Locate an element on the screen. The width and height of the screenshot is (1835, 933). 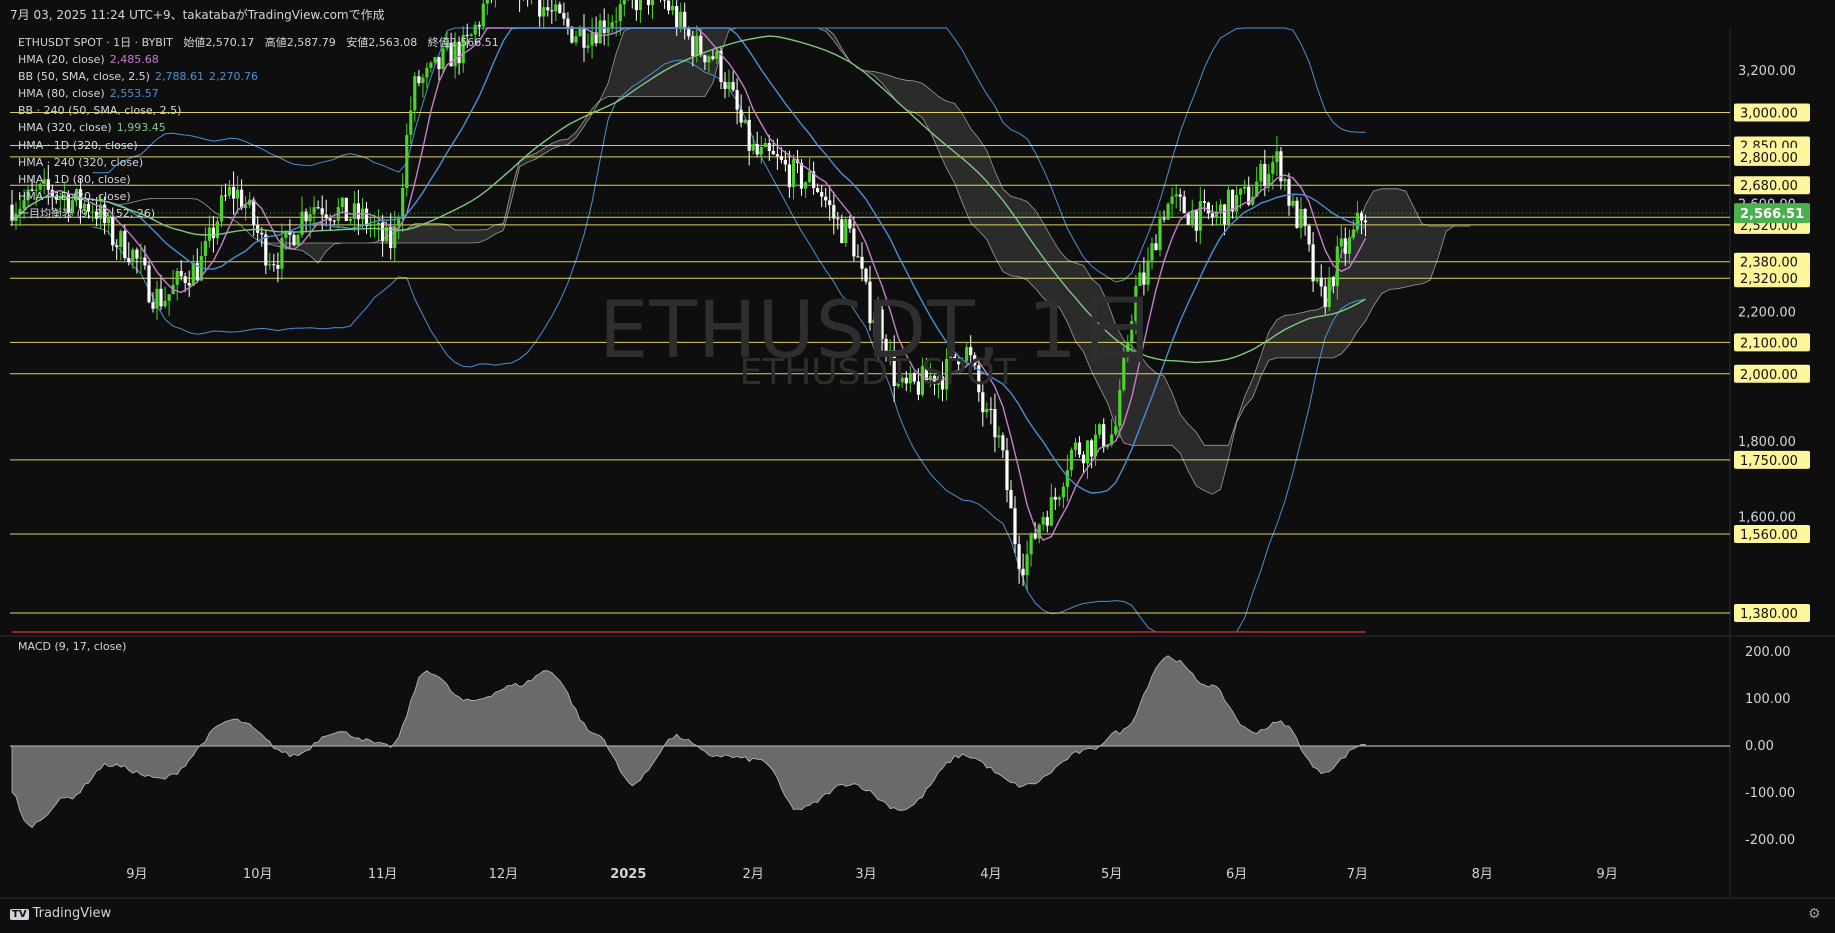
price-axis-label: 2,200.00 is located at coordinates (1767, 312).